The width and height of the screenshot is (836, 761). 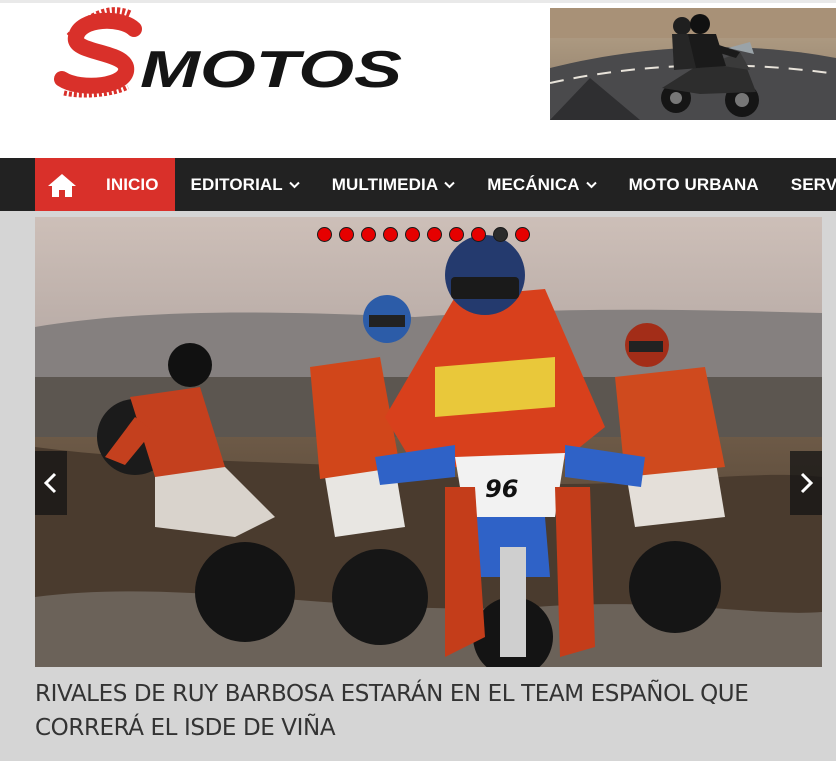 I want to click on site-logo: MOTOS, so click(x=232, y=55).